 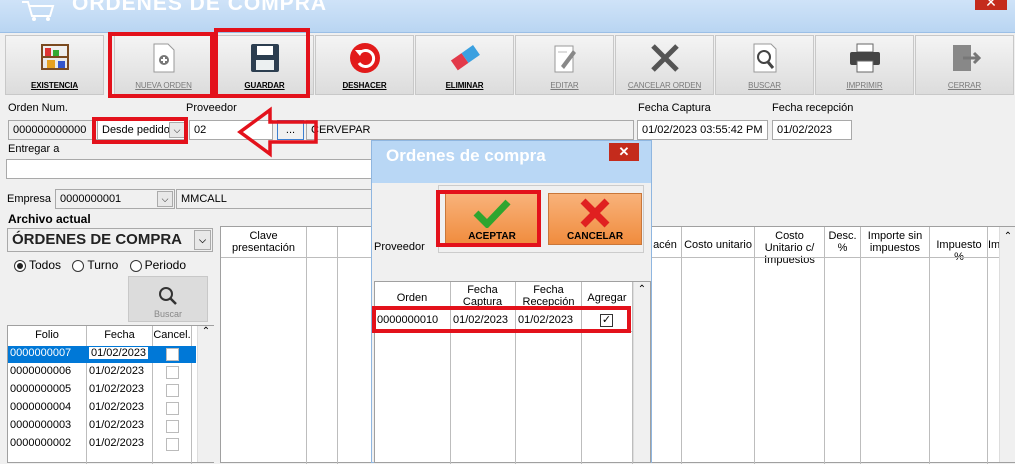 I want to click on col-clave-presentacion: Clave presentación, so click(x=263, y=242).